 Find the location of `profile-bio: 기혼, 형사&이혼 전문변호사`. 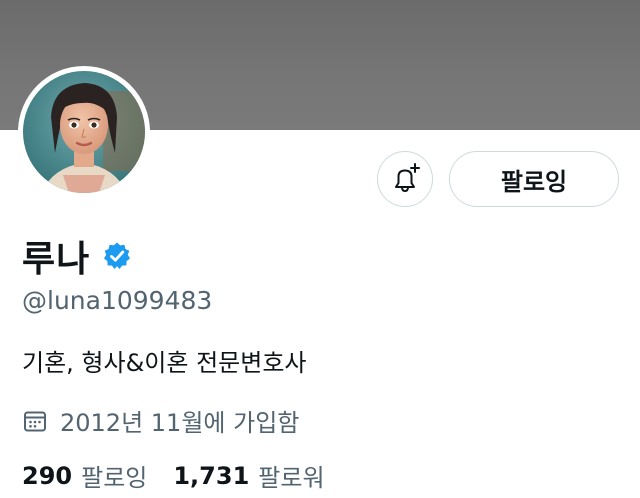

profile-bio: 기혼, 형사&이혼 전문변호사 is located at coordinates (164, 363).